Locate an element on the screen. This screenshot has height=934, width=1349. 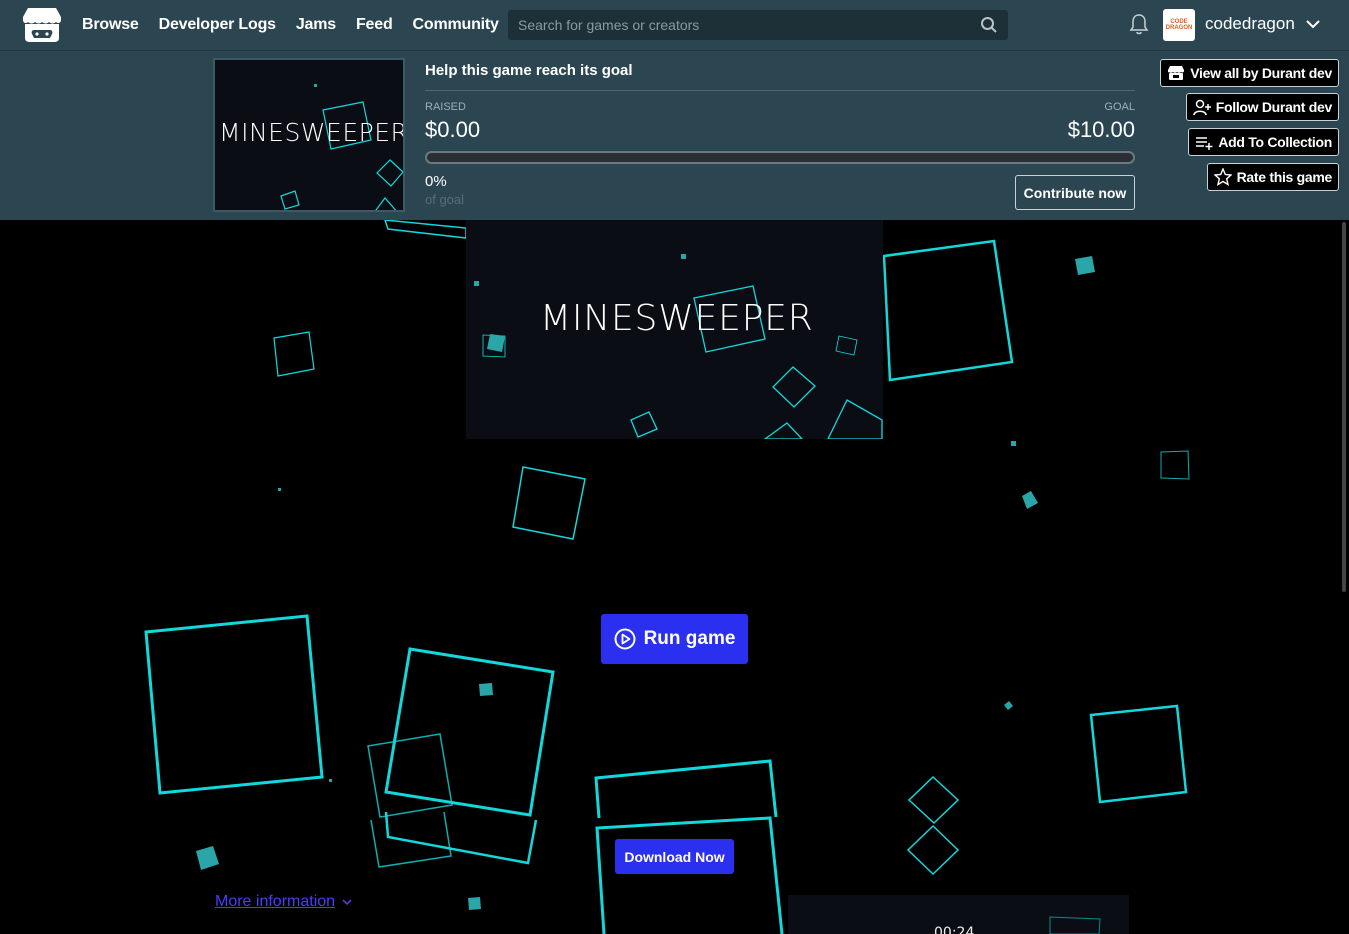
nav-community: Community is located at coordinates (456, 25).